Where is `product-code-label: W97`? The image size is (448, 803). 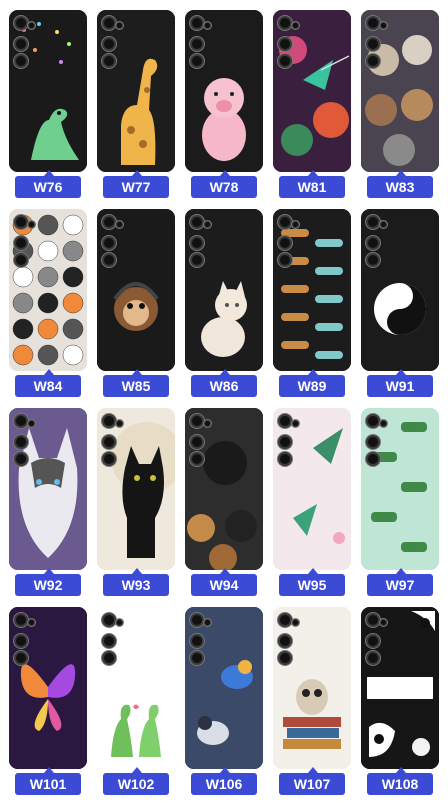
product-code-label: W97 is located at coordinates (400, 582).